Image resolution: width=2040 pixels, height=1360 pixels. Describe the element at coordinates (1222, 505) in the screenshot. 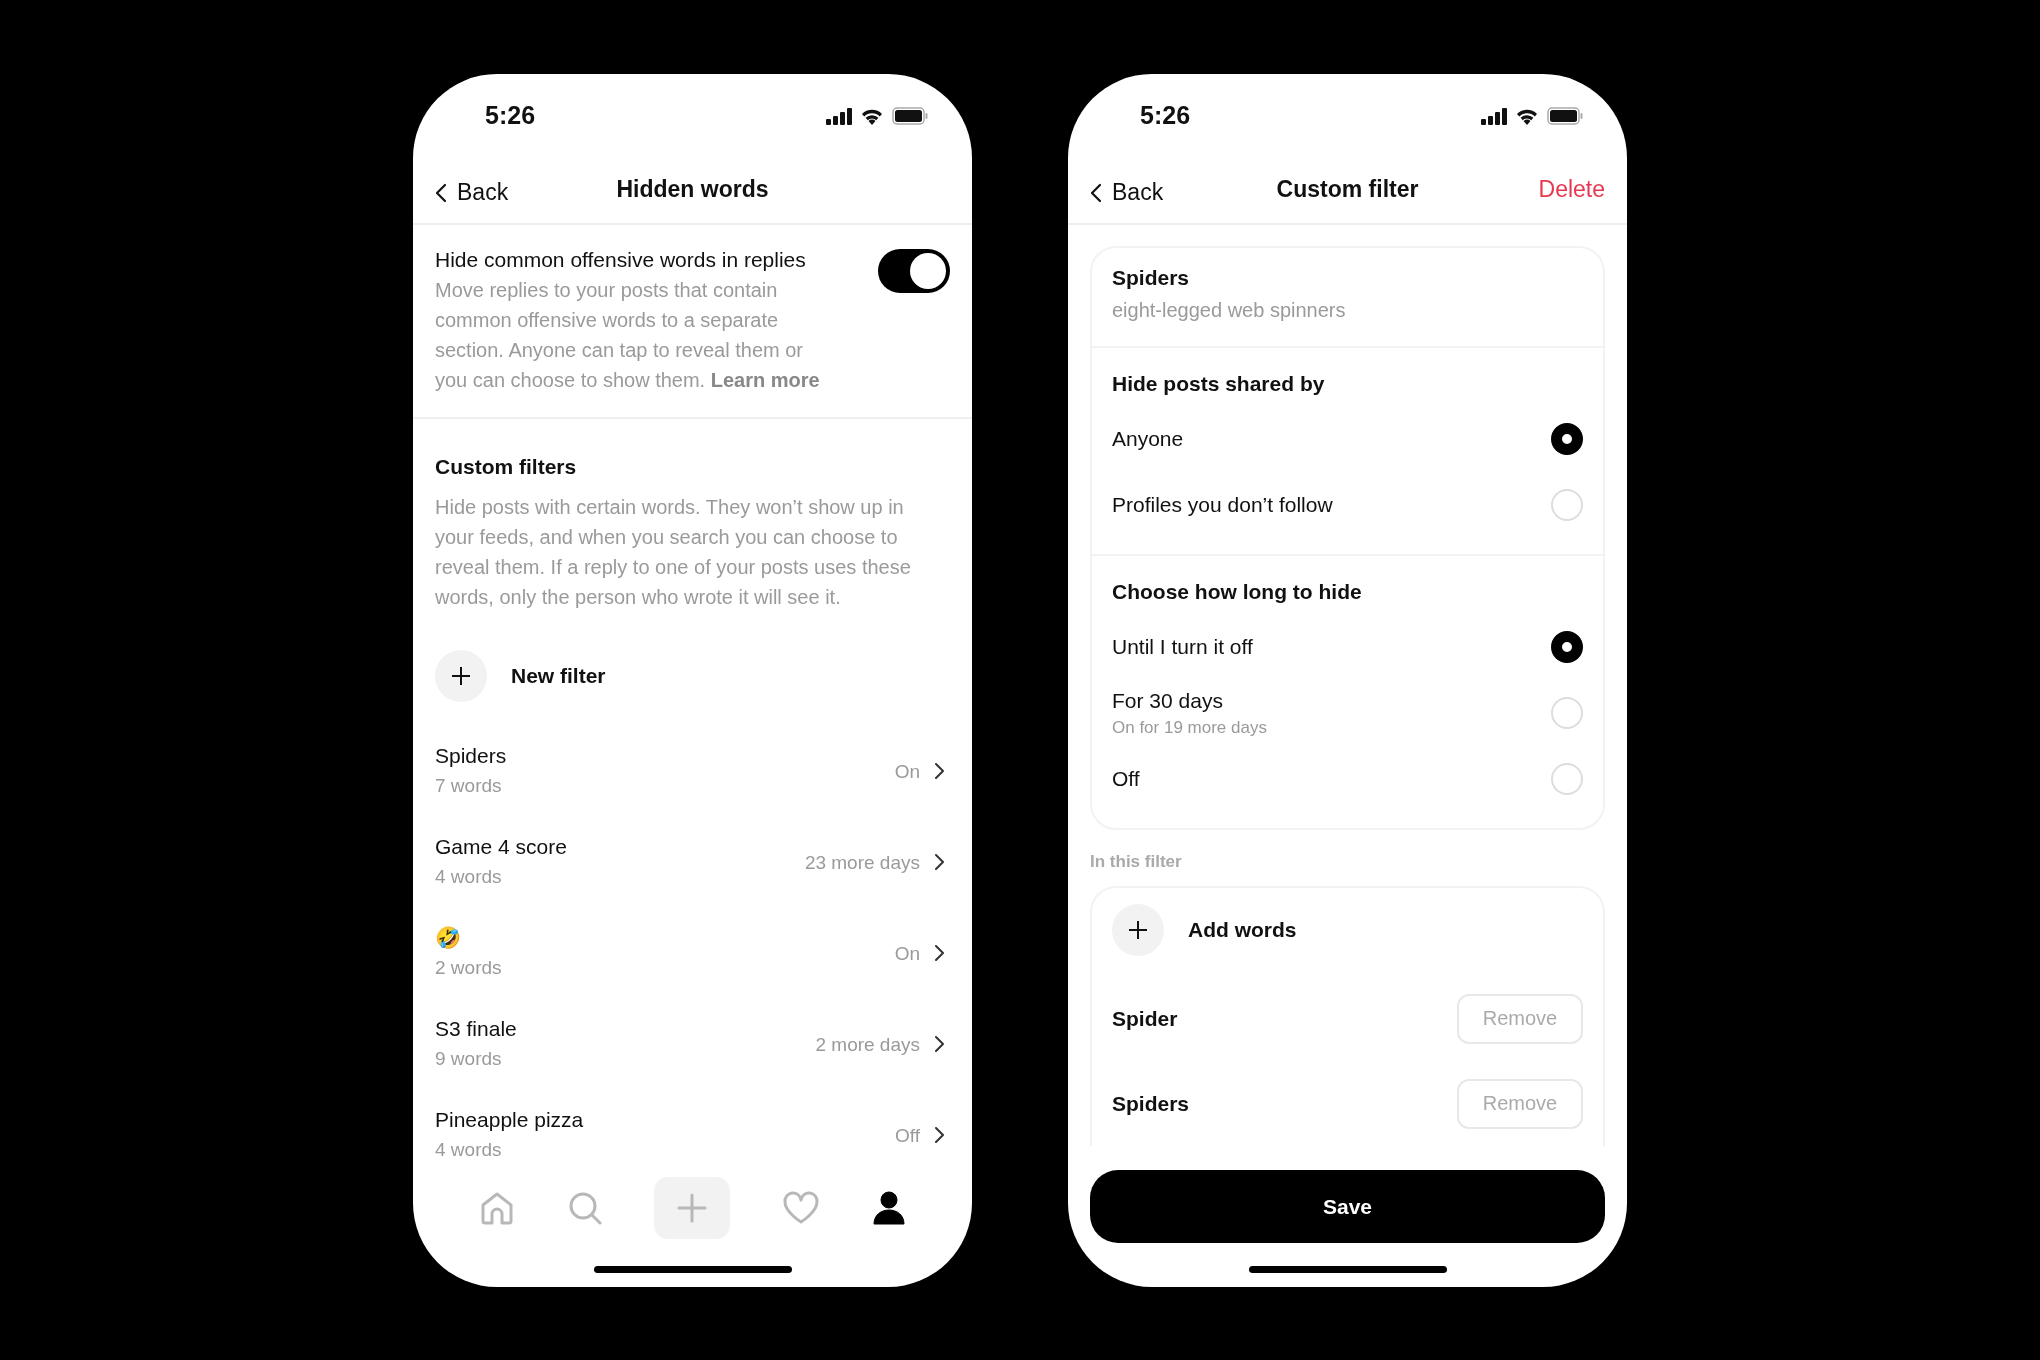

I see `option-label: Profiles you don’t follow` at that location.